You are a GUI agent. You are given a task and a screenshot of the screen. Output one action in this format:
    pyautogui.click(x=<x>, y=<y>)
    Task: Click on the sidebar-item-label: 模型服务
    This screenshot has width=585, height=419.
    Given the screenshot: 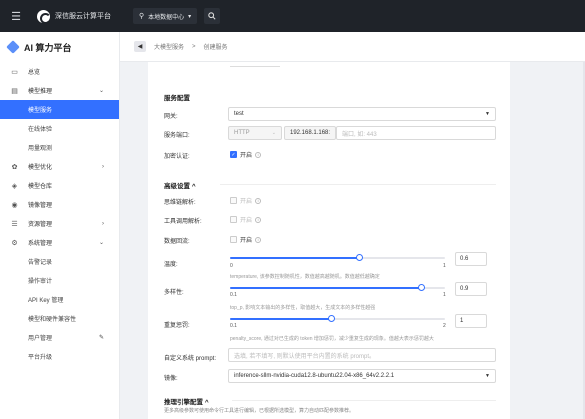 What is the action you would take?
    pyautogui.click(x=40, y=111)
    